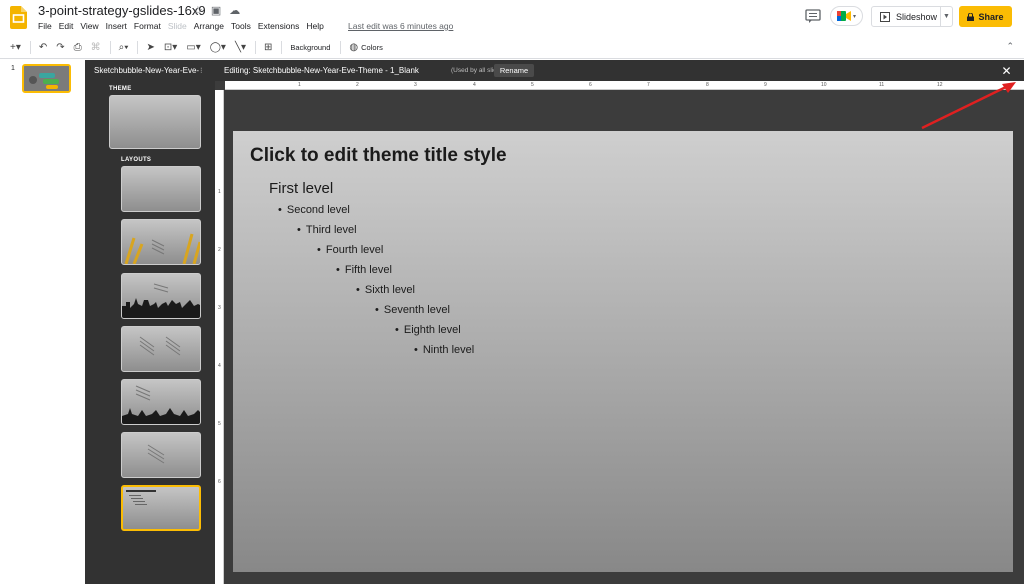 Image resolution: width=1024 pixels, height=584 pixels. I want to click on level-text: Fourth level, so click(354, 250).